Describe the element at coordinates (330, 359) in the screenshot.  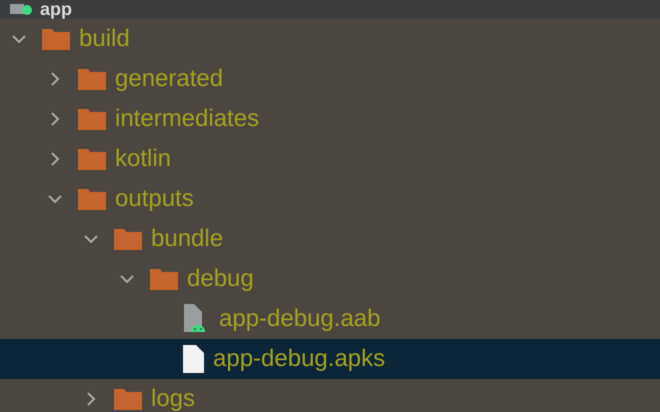
I see `tree-row: app-debug.apks` at that location.